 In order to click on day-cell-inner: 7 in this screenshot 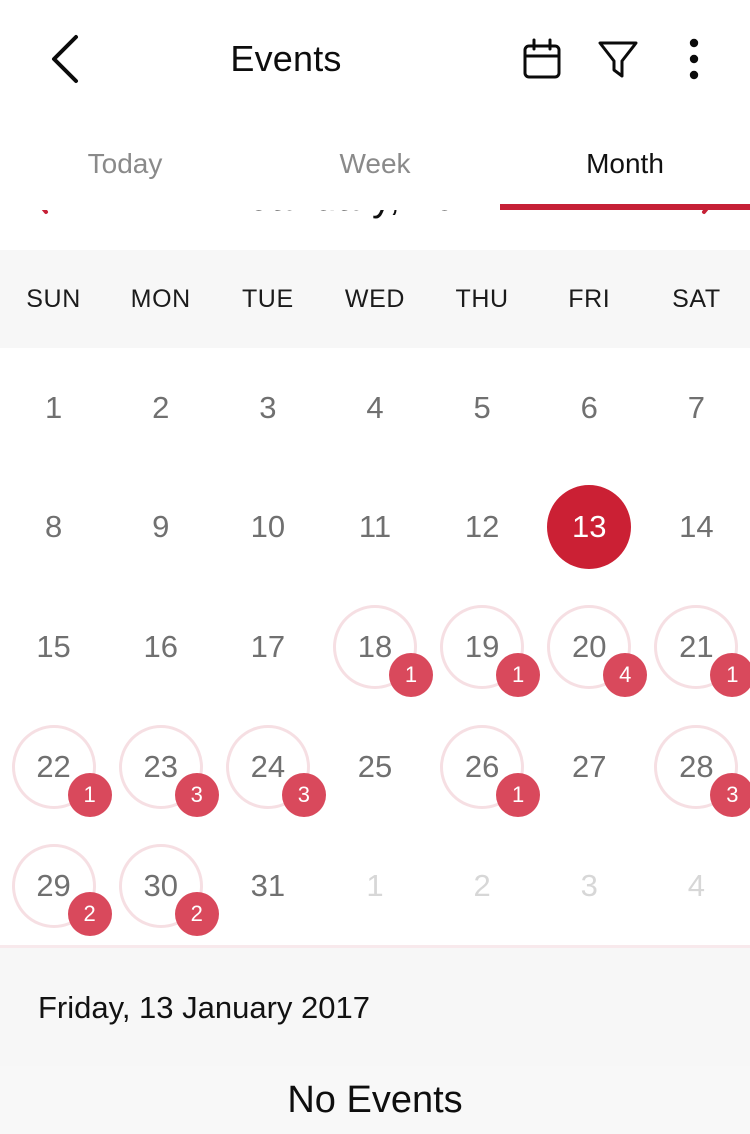, I will do `click(696, 408)`.